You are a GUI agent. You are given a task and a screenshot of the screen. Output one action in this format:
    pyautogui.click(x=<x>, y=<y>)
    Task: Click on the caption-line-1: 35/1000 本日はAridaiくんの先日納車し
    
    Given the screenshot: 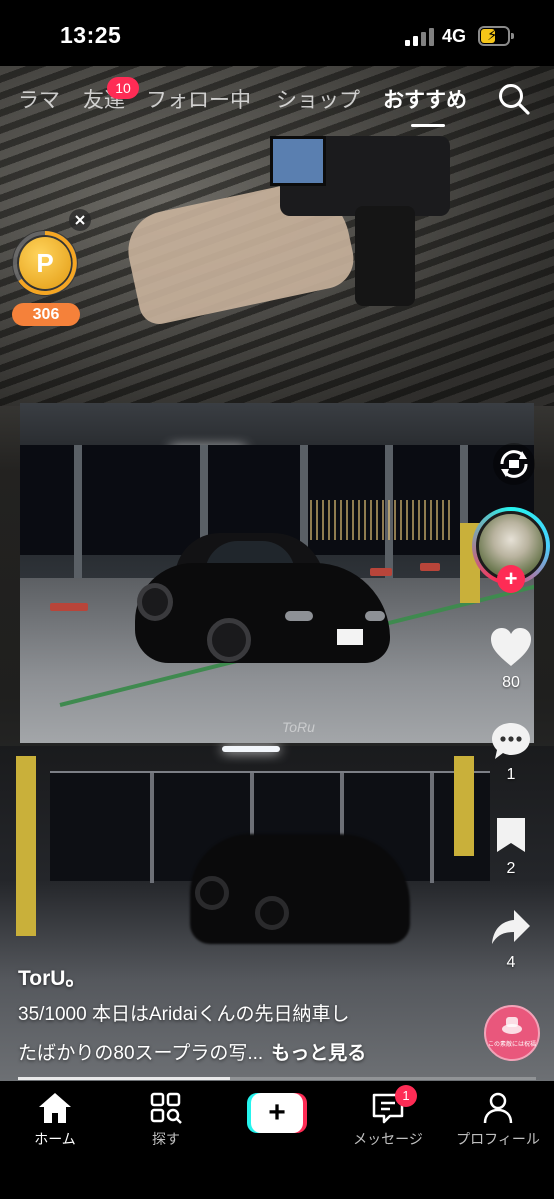 What is the action you would take?
    pyautogui.click(x=184, y=1014)
    